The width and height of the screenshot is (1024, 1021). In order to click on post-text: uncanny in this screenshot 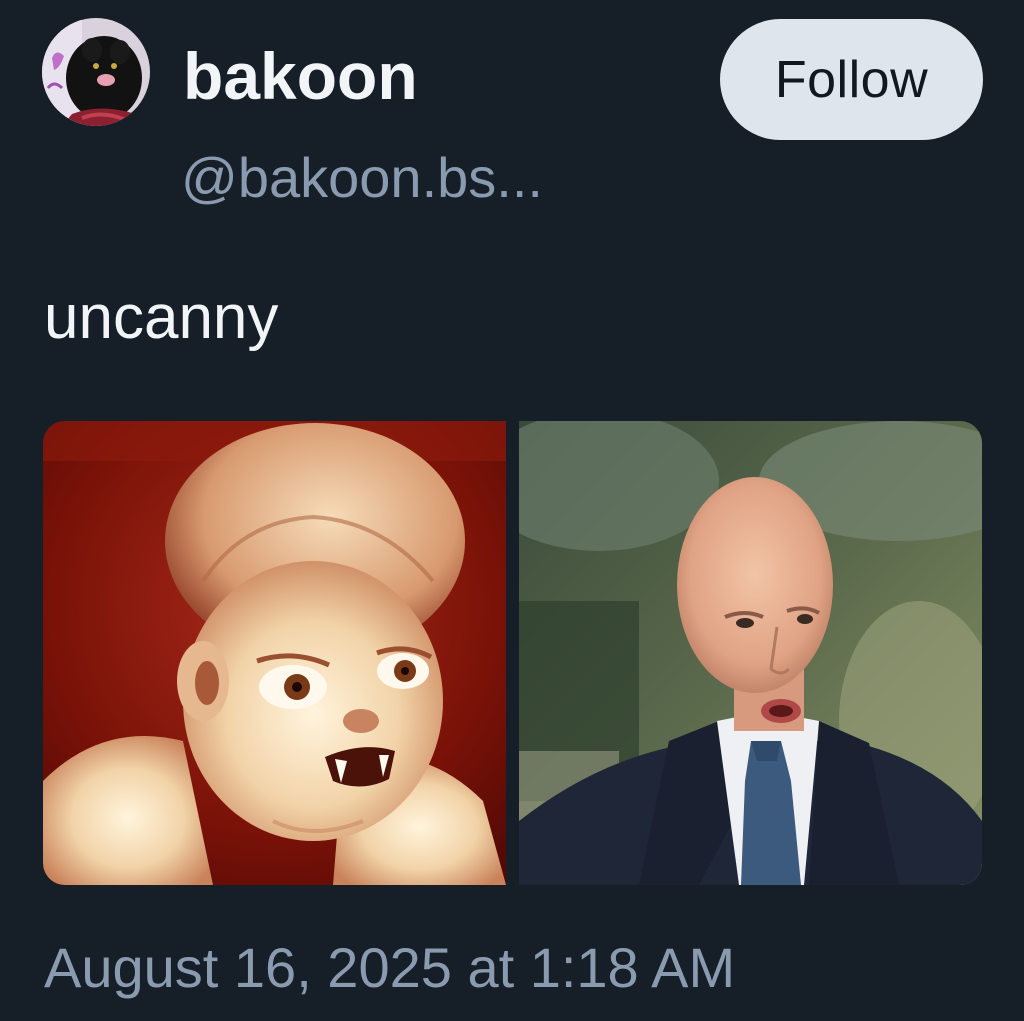, I will do `click(161, 317)`.